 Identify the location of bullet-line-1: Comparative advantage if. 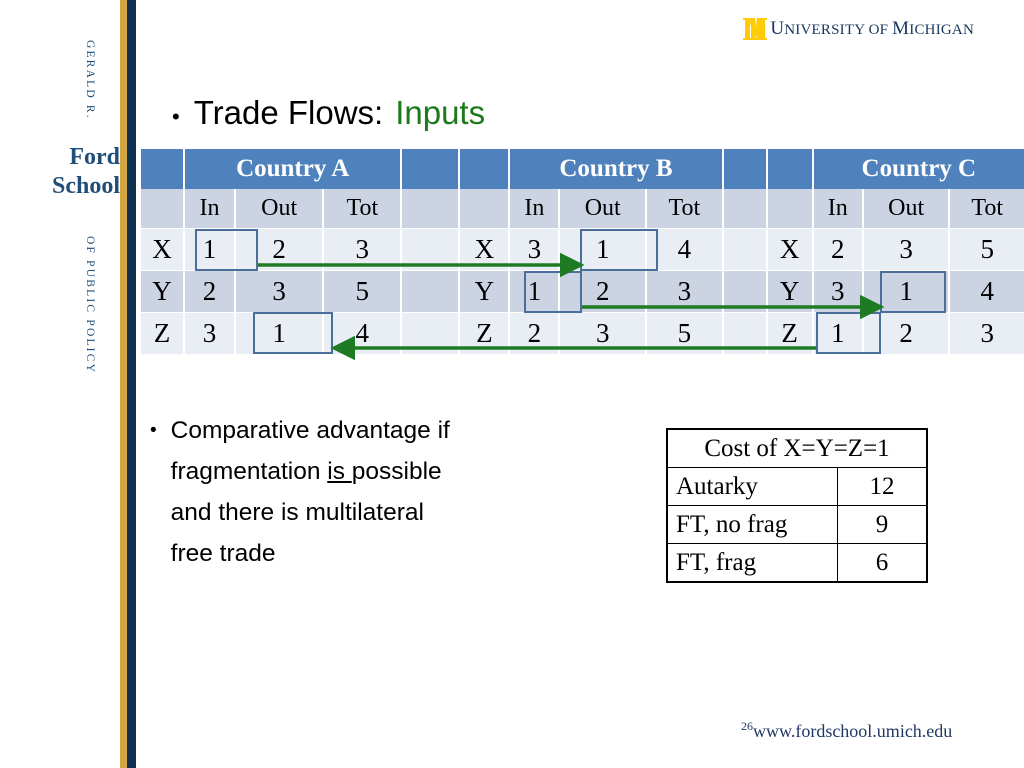
(310, 430).